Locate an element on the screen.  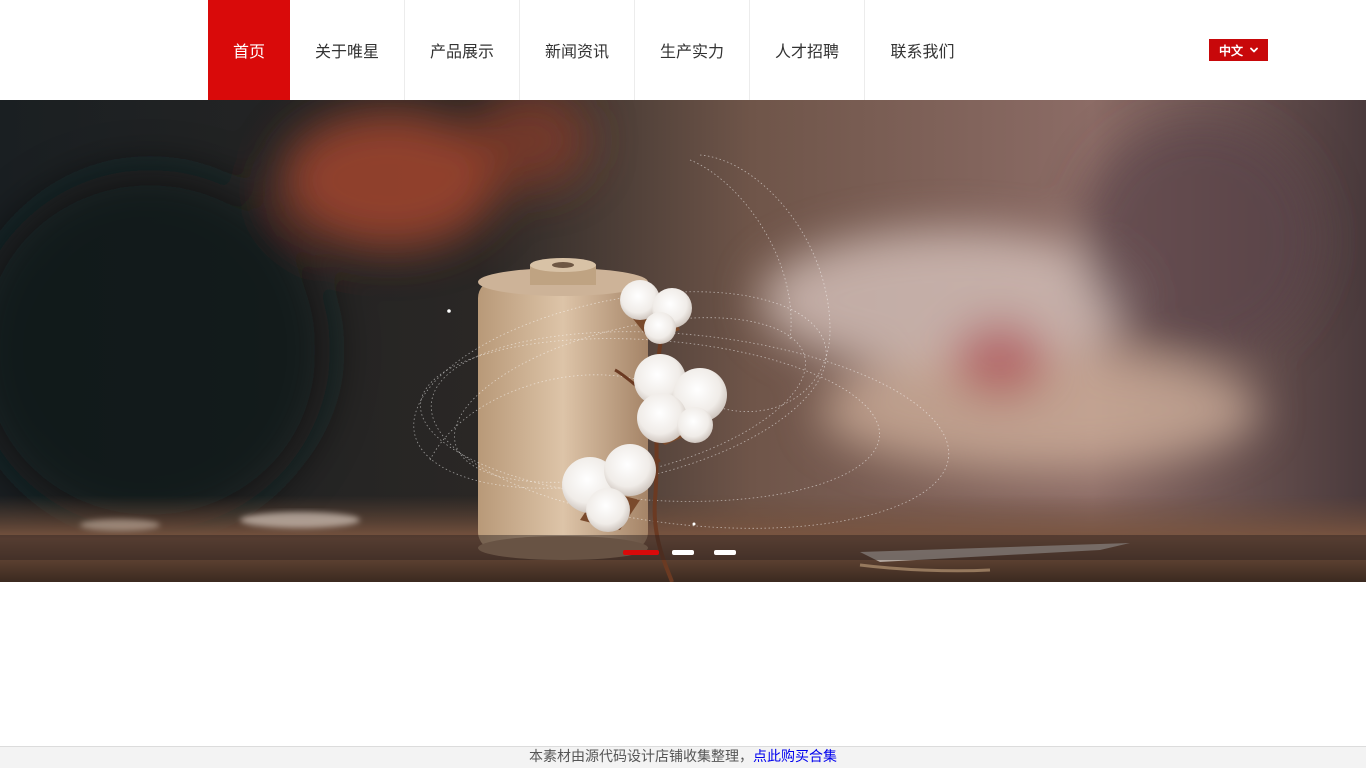
language-selector: 中文 is located at coordinates (1238, 50).